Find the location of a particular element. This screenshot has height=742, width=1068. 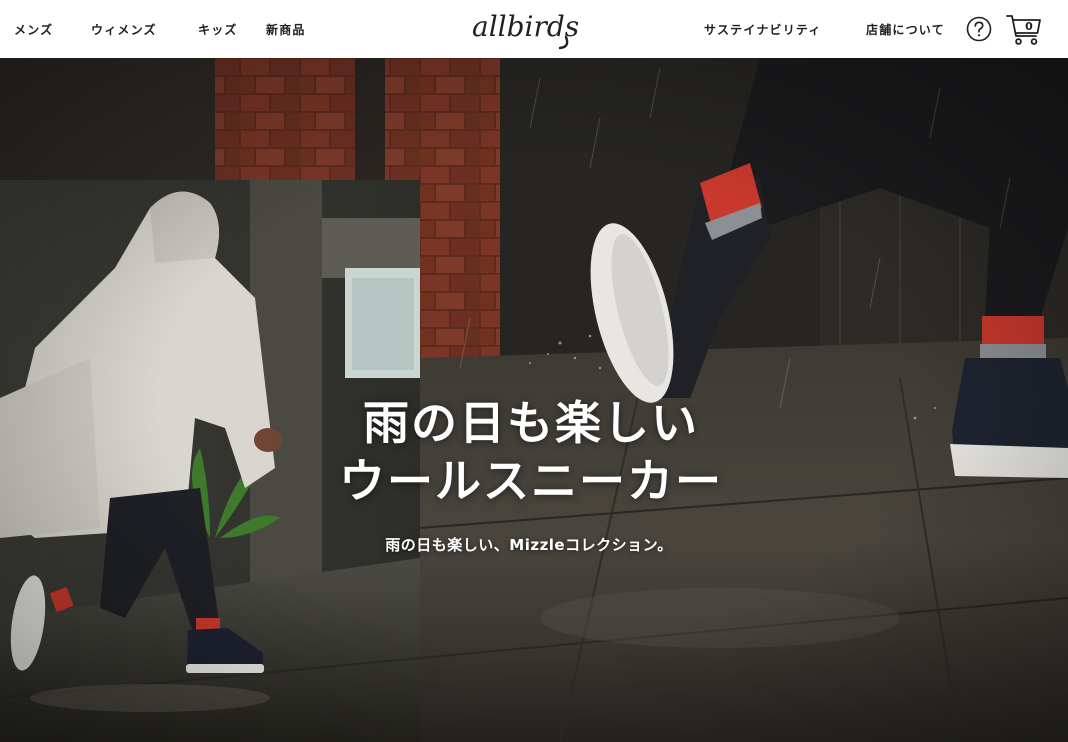

hero-title-line-2: ウールスニーカー is located at coordinates (531, 481).